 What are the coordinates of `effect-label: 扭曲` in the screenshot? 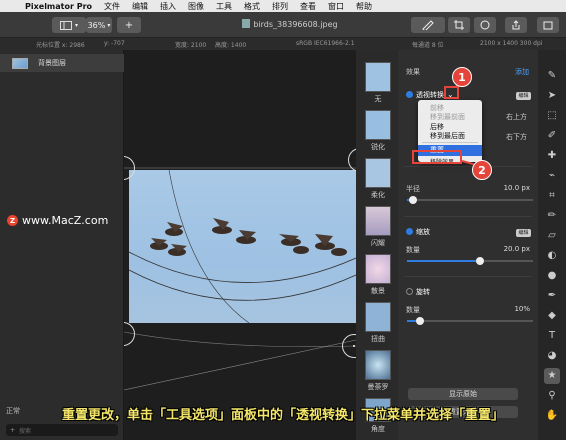 It's located at (378, 339).